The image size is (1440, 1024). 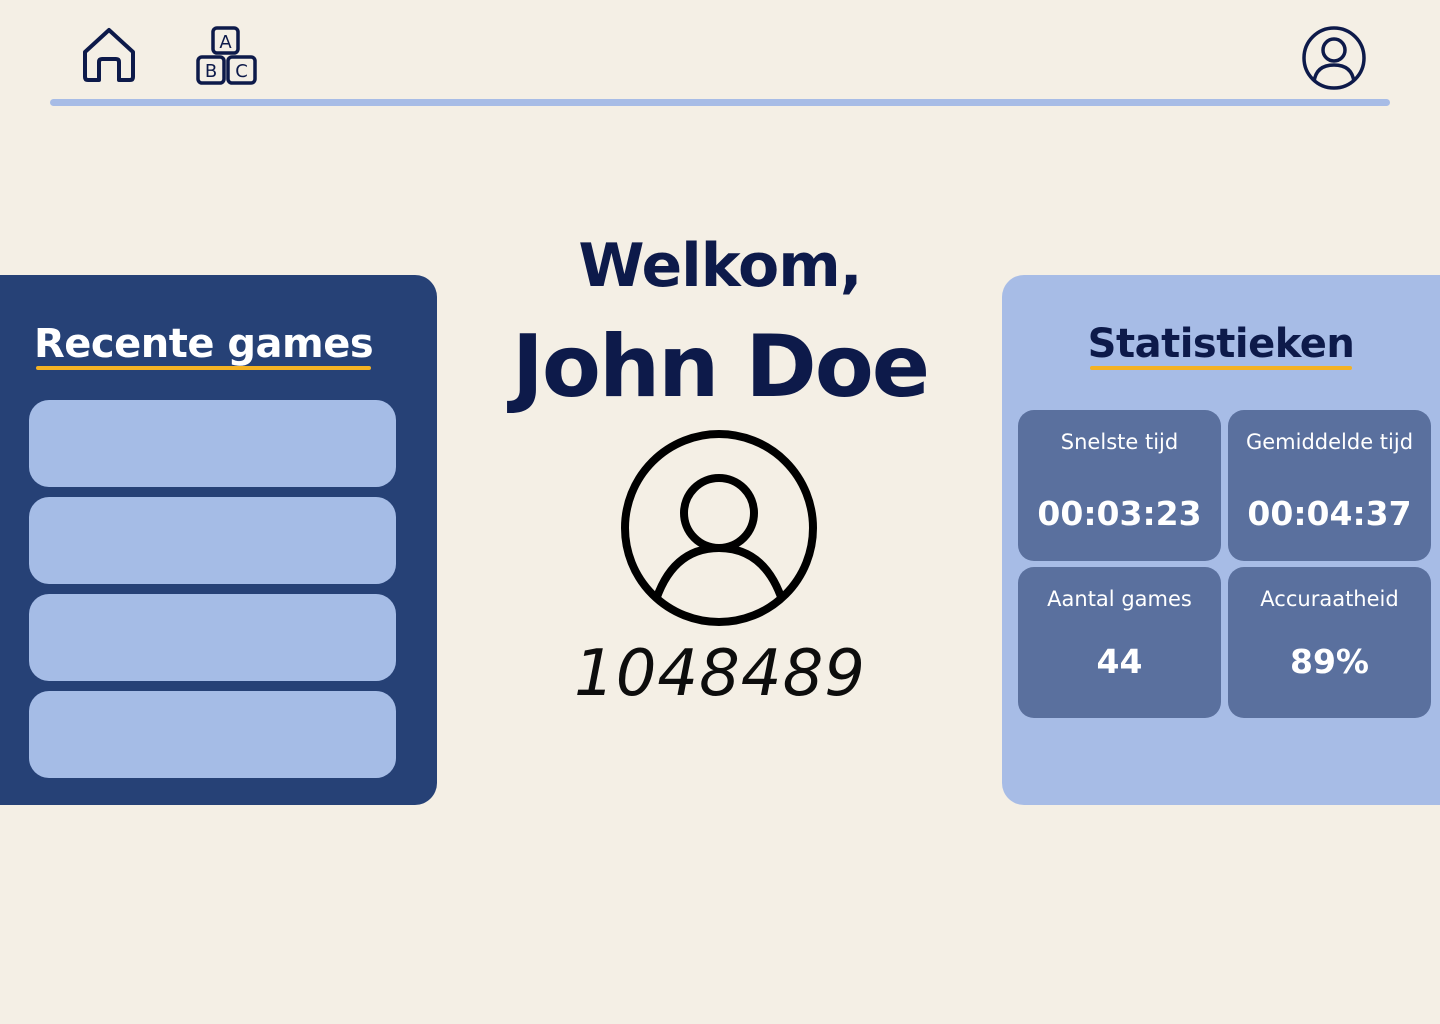 I want to click on stat-label: Accuraatheid, so click(x=1329, y=599).